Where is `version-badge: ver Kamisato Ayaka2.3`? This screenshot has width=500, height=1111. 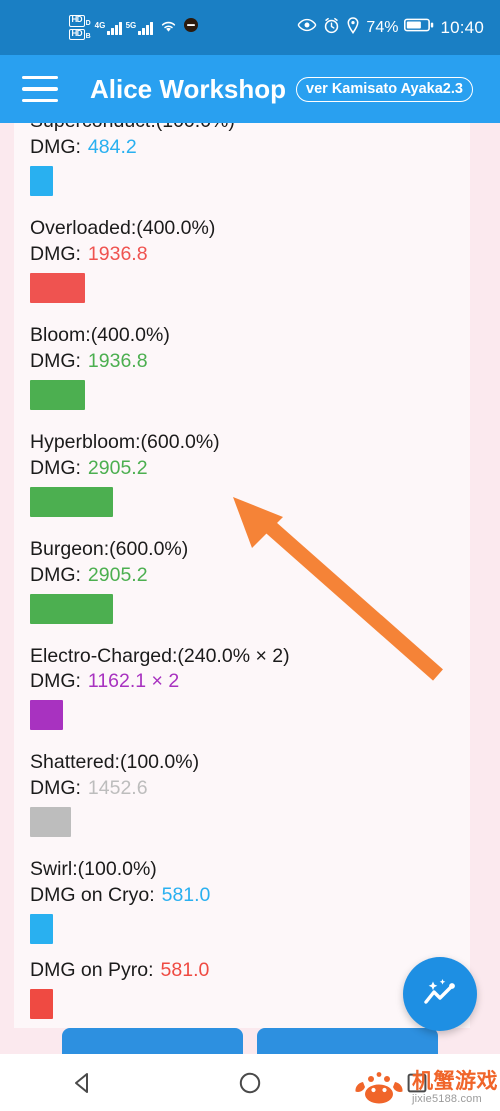
version-badge: ver Kamisato Ayaka2.3 is located at coordinates (384, 89).